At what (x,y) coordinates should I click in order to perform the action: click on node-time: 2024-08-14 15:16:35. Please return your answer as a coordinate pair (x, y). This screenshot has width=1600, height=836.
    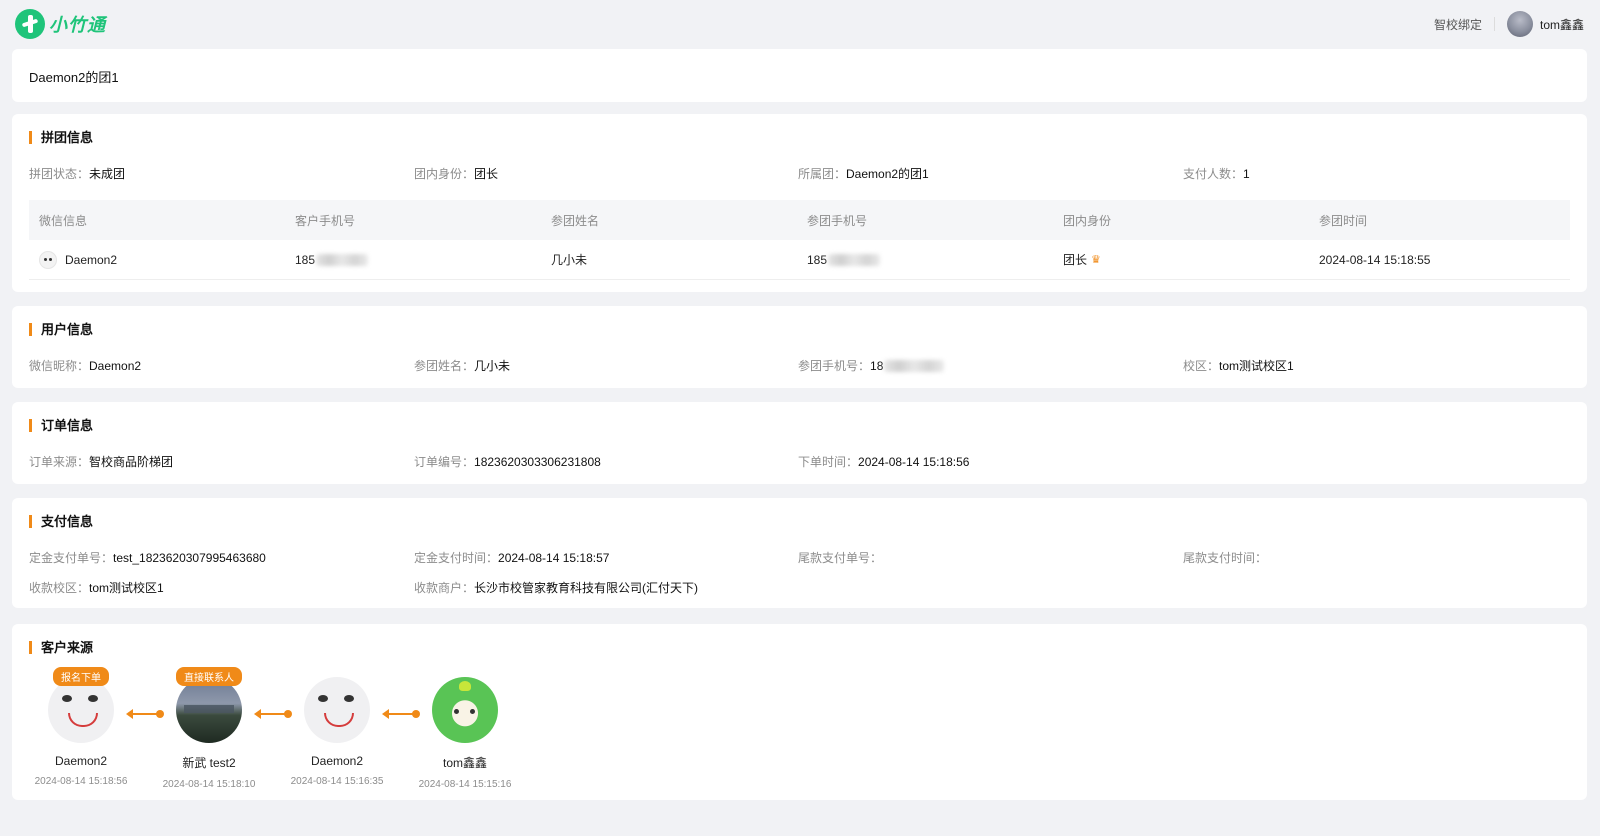
    Looking at the image, I should click on (337, 781).